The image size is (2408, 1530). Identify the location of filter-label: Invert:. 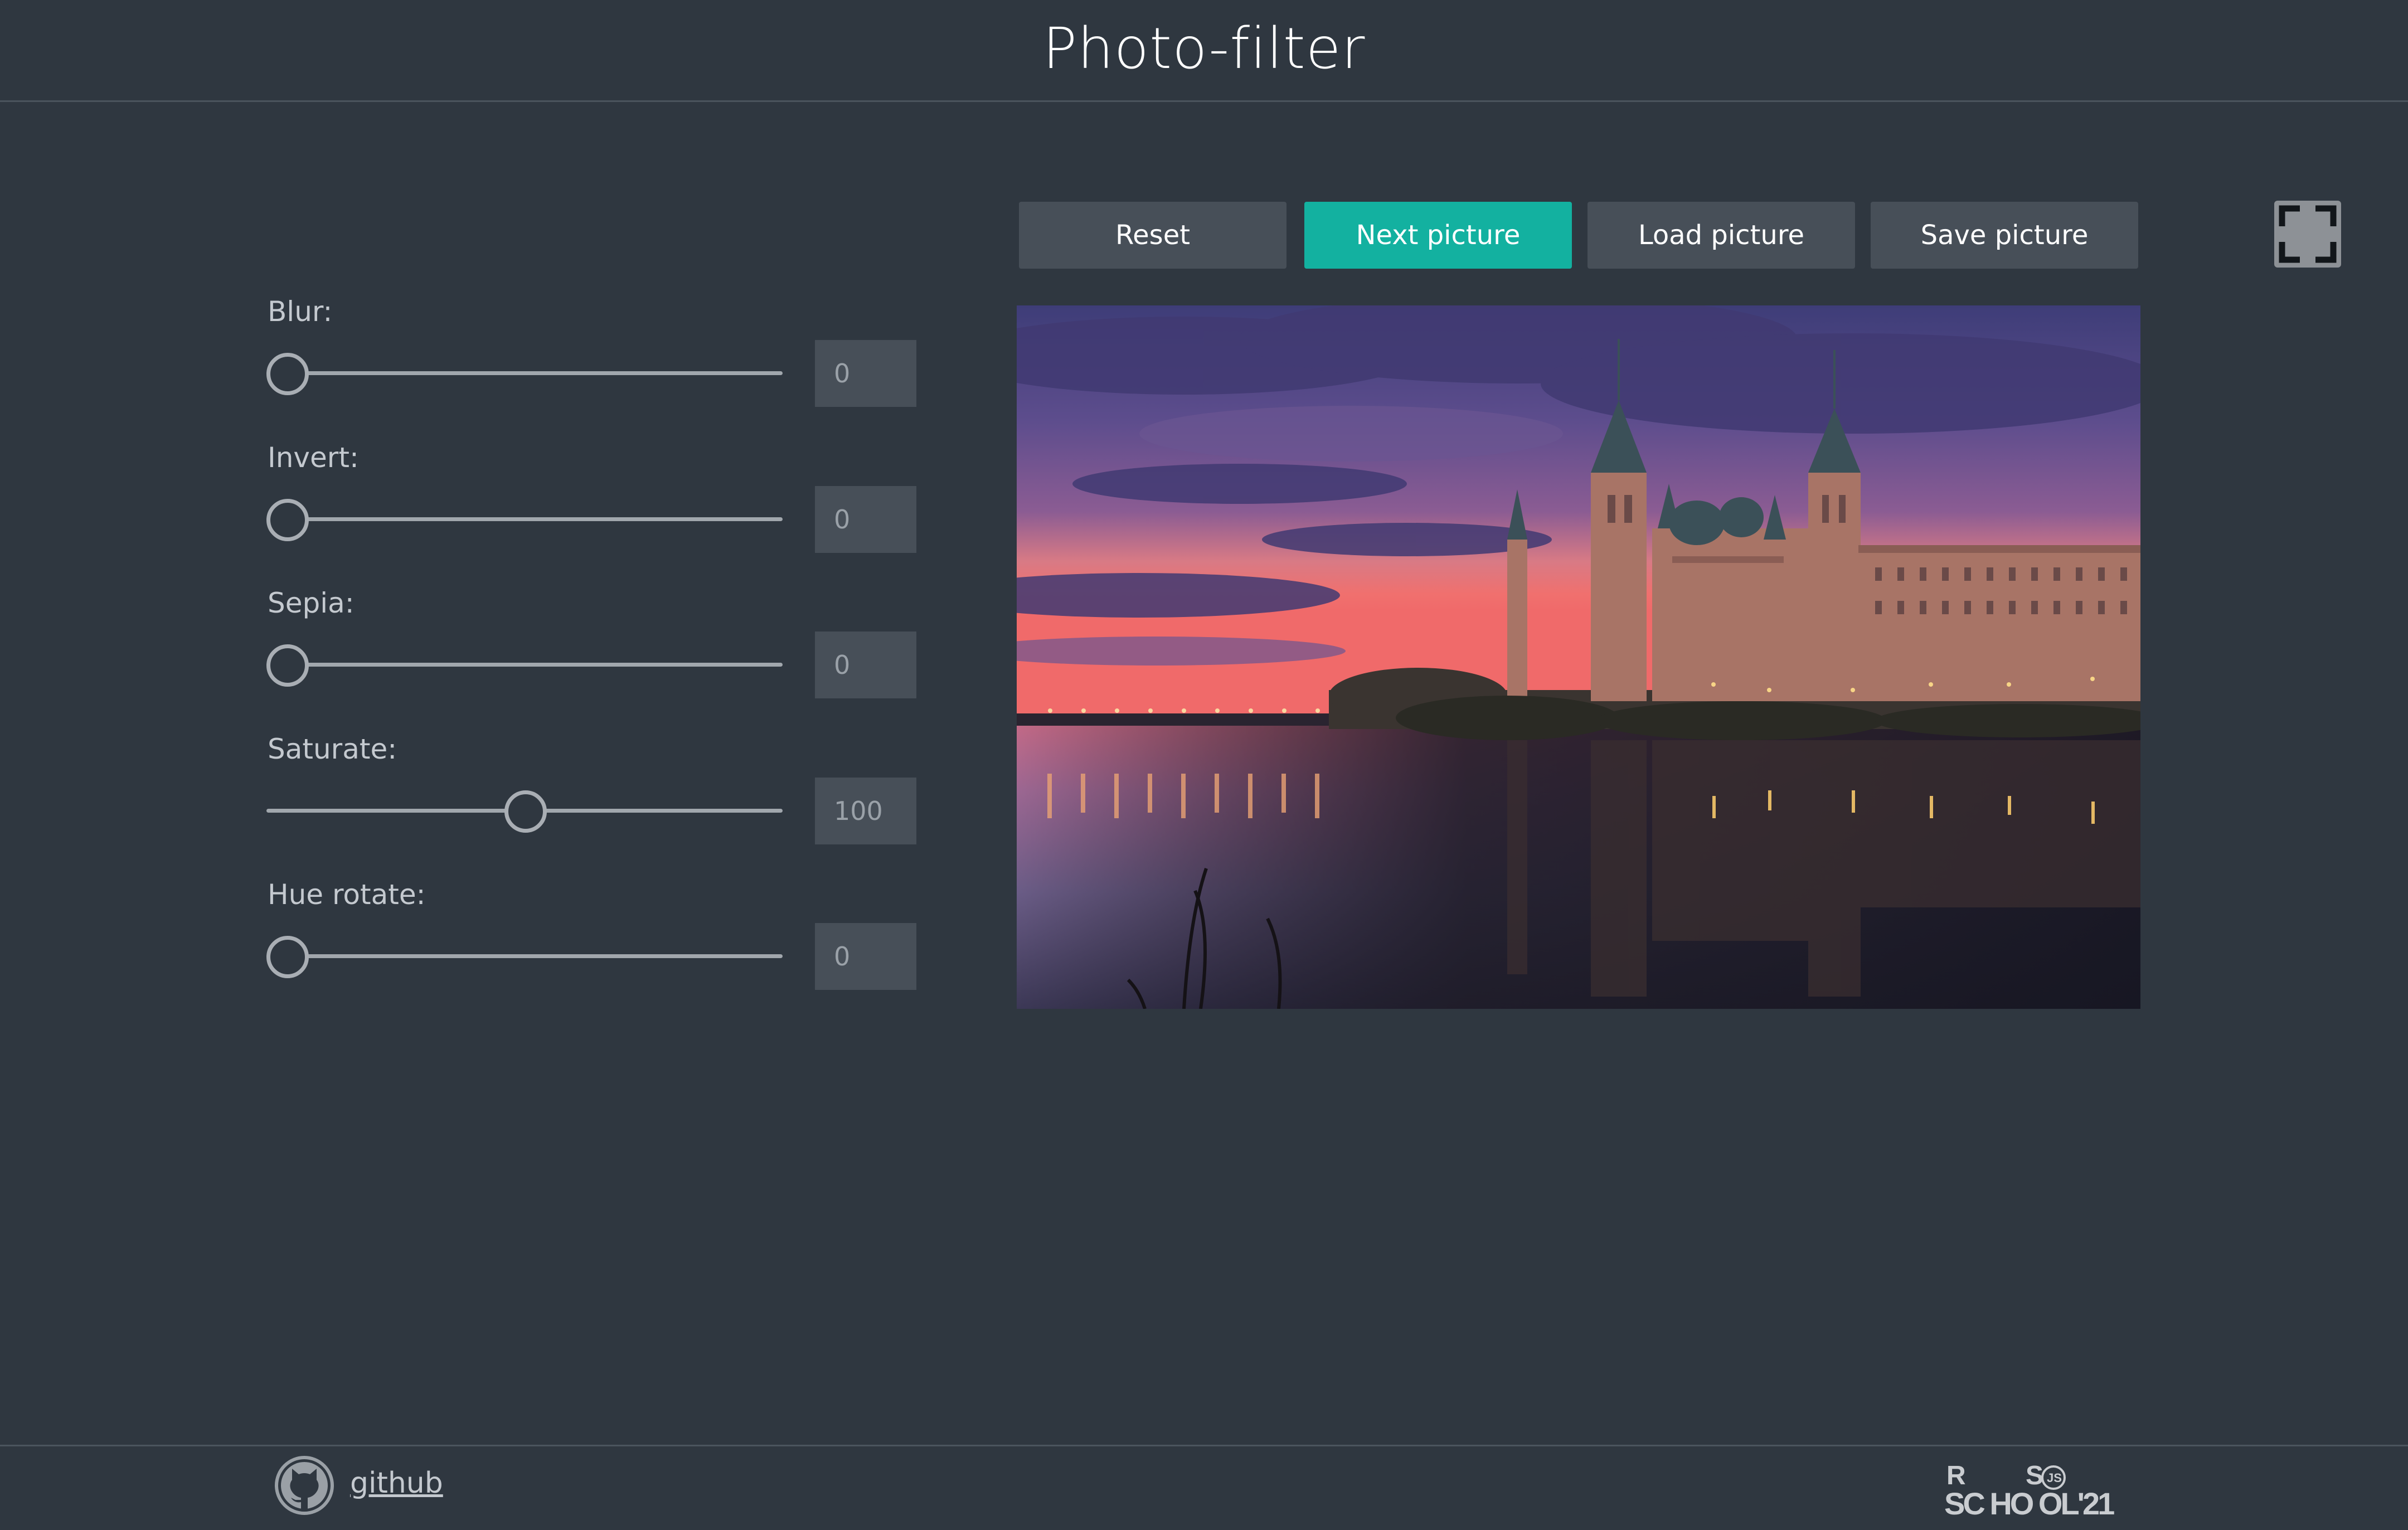
(314, 457).